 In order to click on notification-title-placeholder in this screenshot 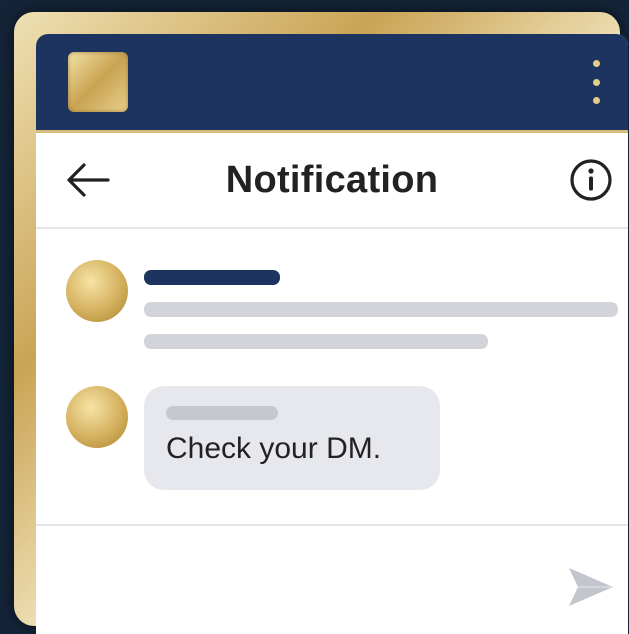, I will do `click(212, 277)`.